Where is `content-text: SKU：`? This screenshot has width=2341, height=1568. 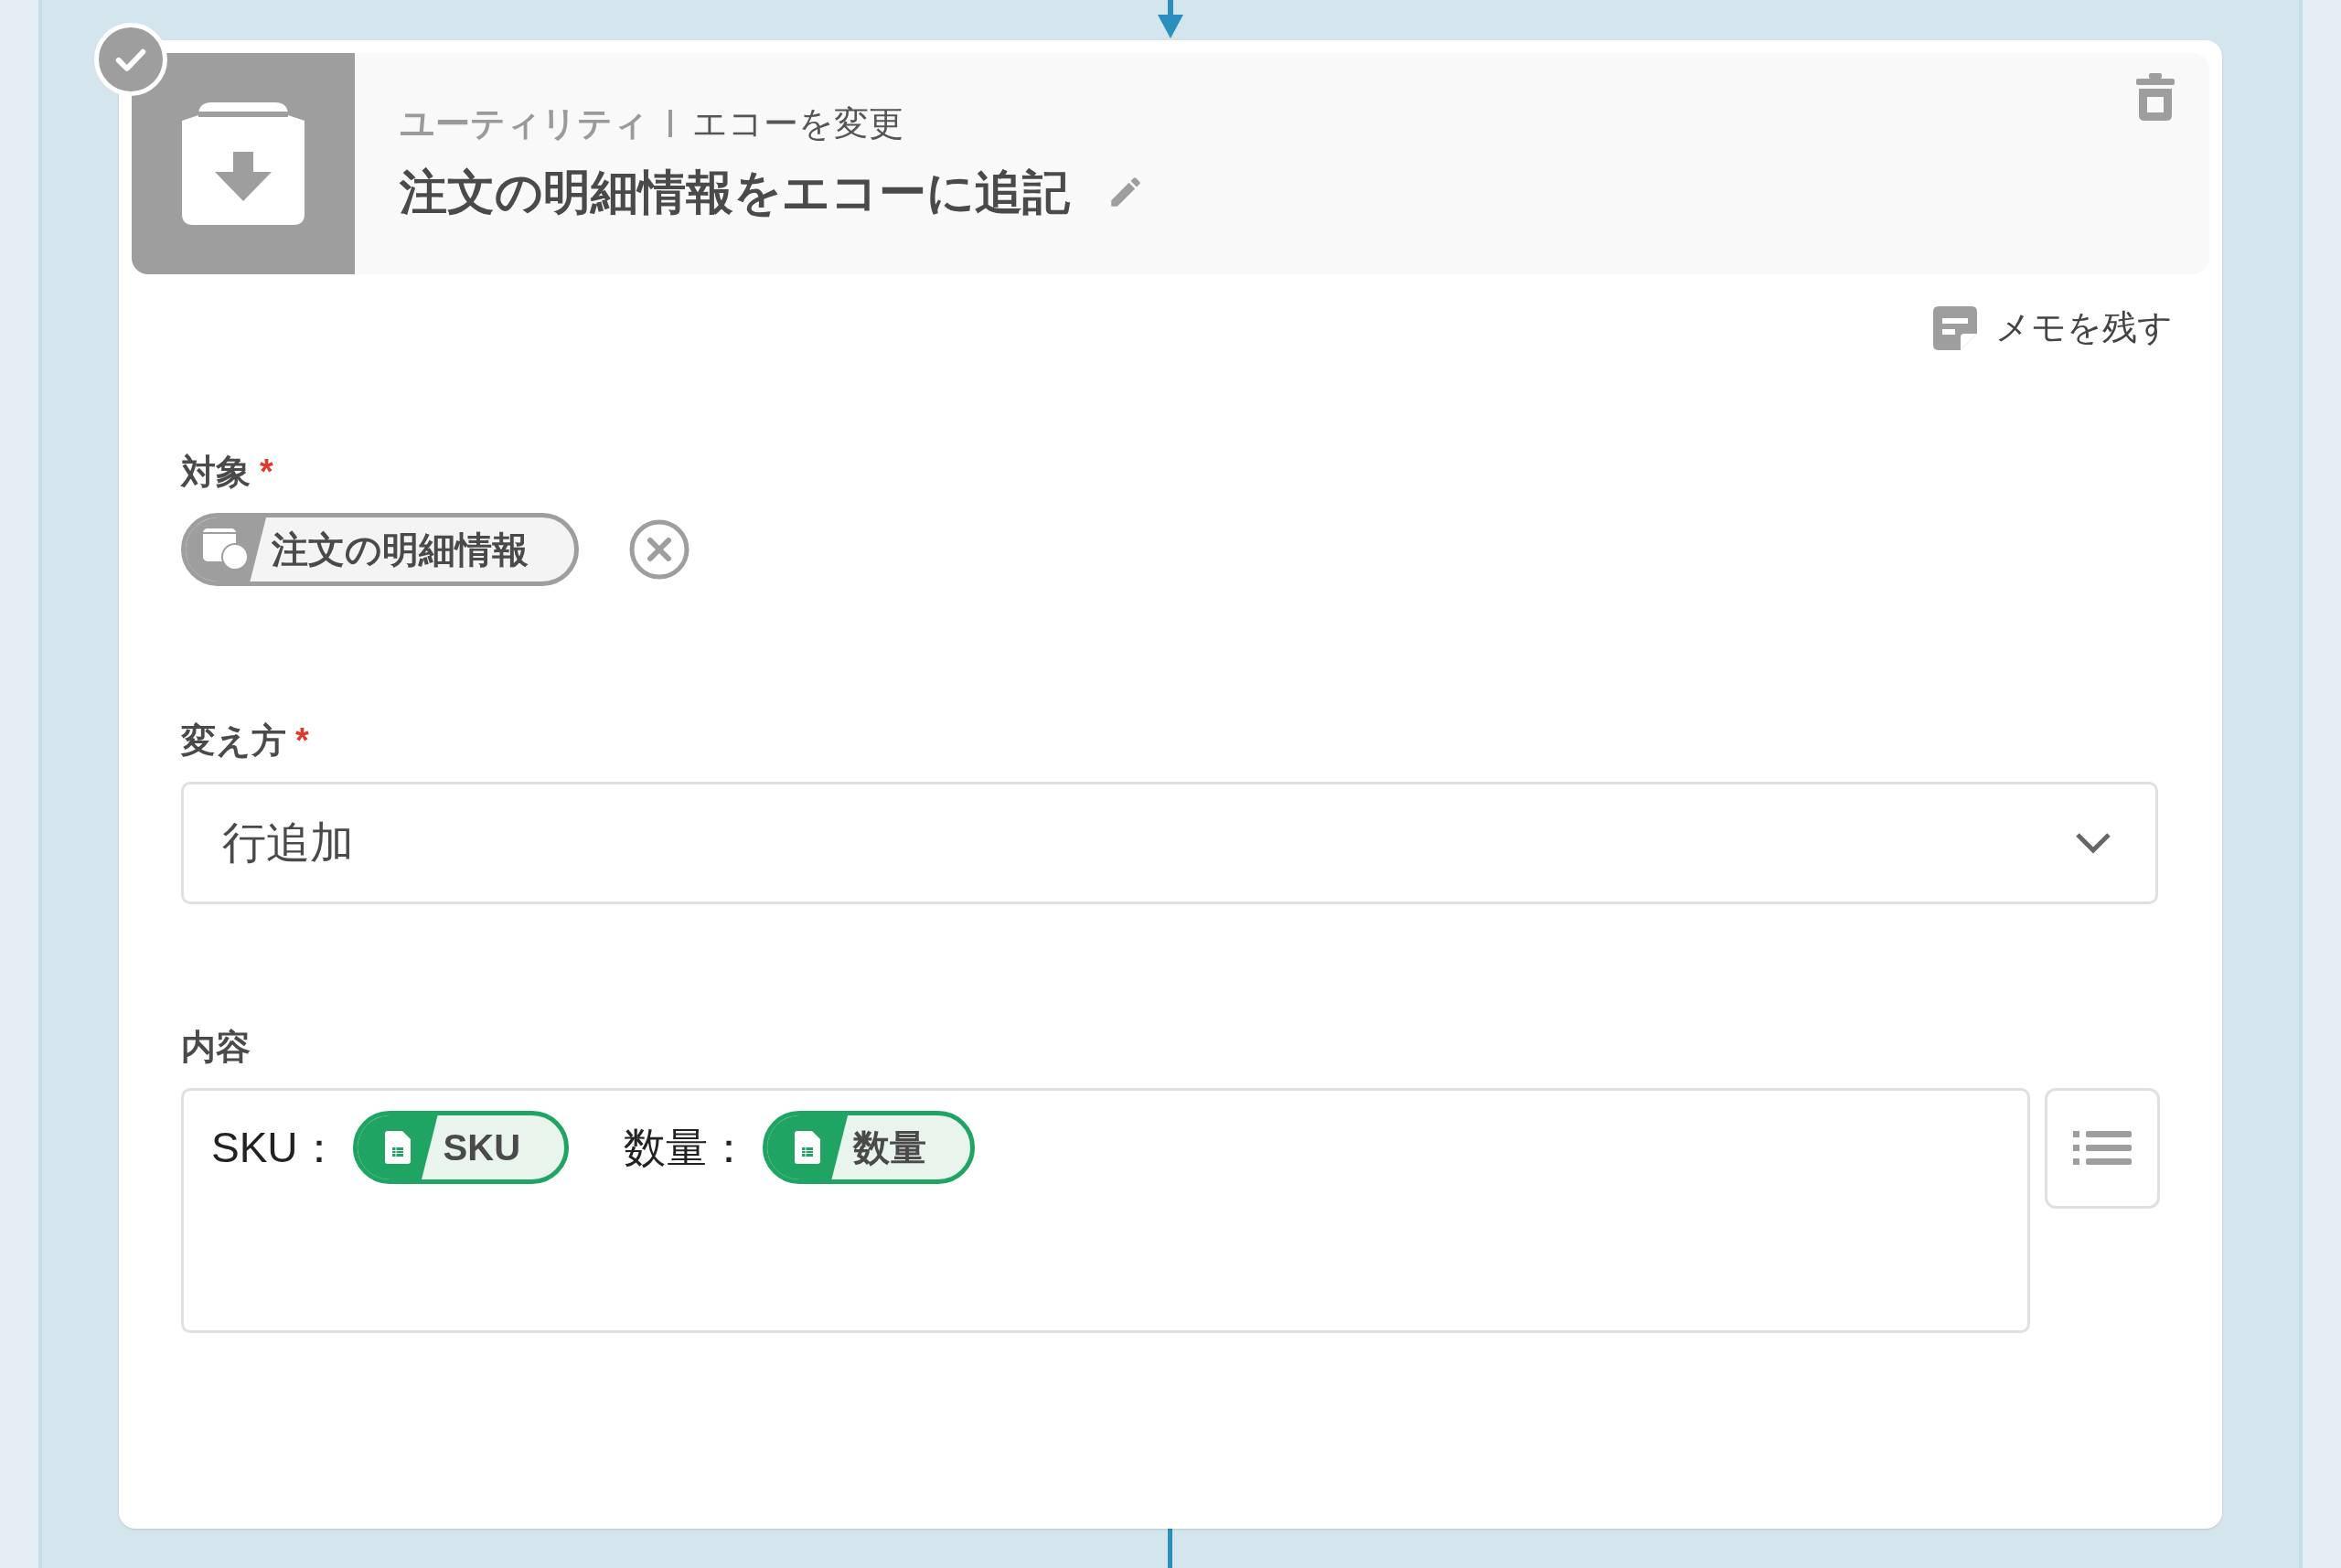 content-text: SKU： is located at coordinates (275, 1147).